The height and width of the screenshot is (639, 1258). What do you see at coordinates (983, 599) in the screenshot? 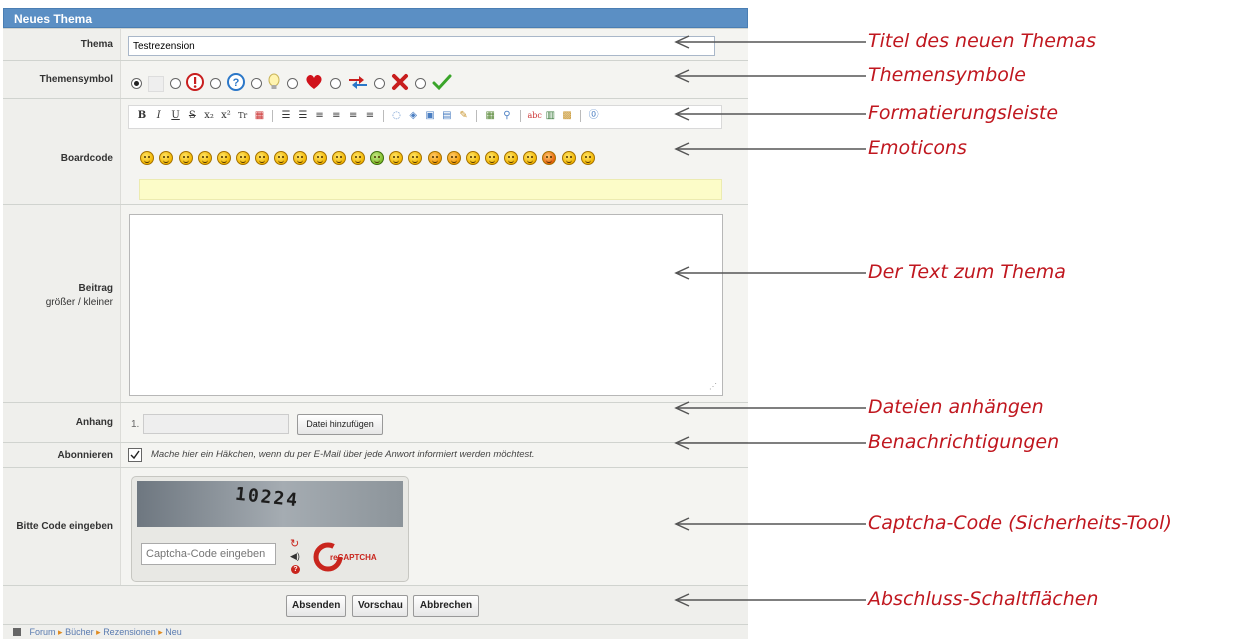
I see `annotation-buttons: Abschluss-Schaltflächen` at bounding box center [983, 599].